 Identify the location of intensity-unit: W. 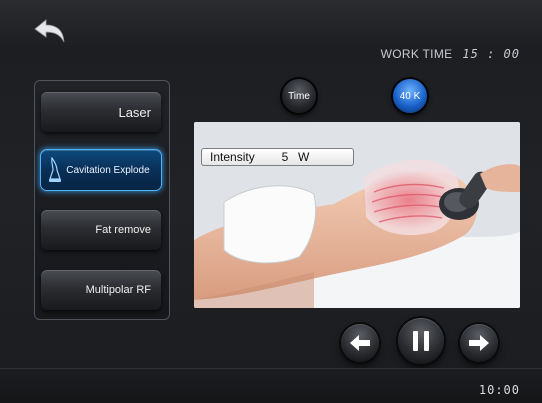
(304, 157).